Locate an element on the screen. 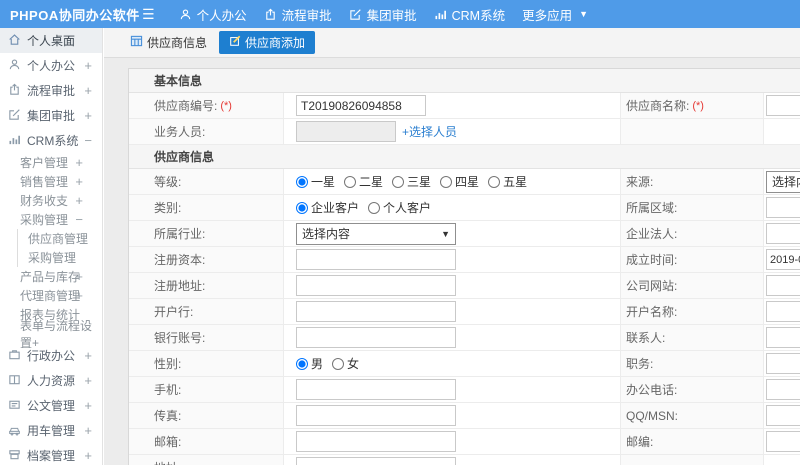 The image size is (800, 465). supplier-no-label: 供应商编号: is located at coordinates (186, 106).